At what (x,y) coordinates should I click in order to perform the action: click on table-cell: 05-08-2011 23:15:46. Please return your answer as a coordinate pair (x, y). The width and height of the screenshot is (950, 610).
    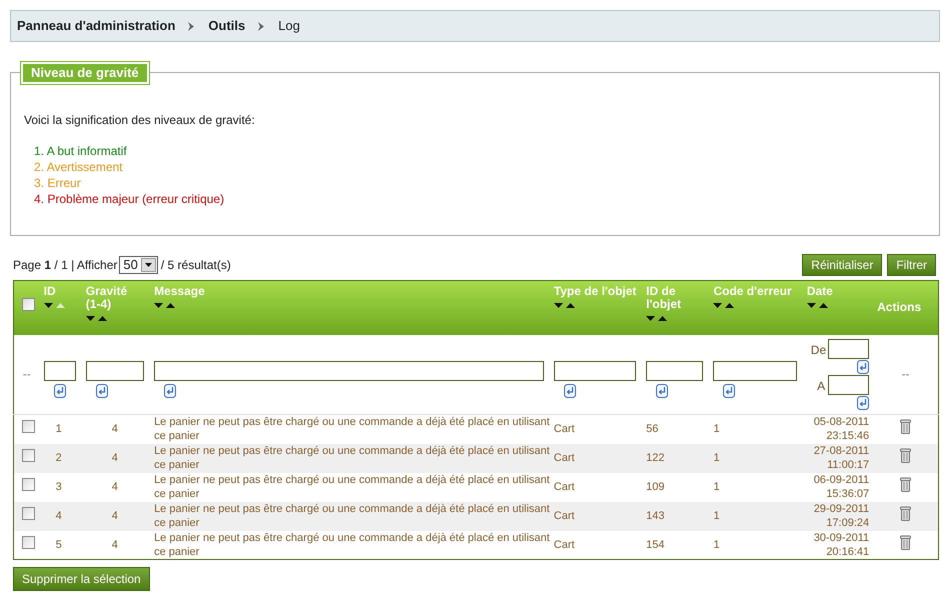
    Looking at the image, I should click on (841, 429).